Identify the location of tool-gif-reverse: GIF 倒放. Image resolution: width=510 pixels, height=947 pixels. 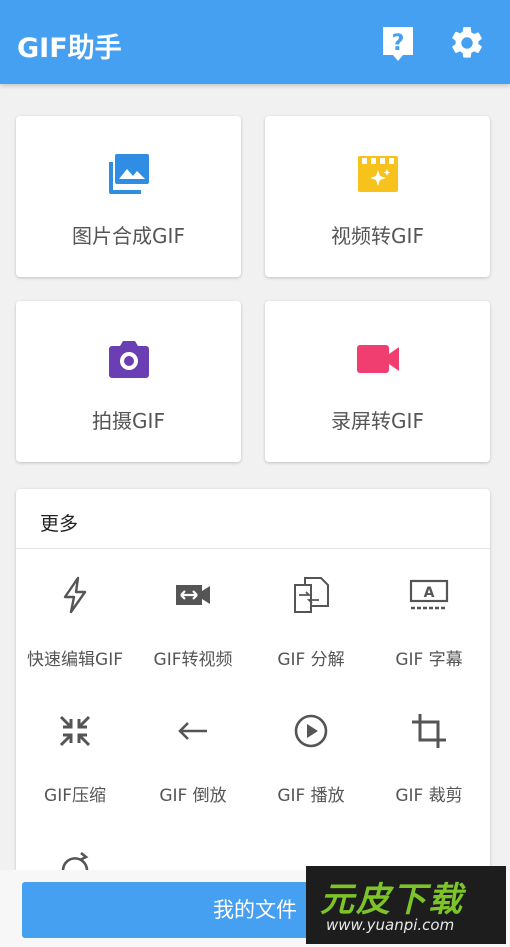
(193, 745).